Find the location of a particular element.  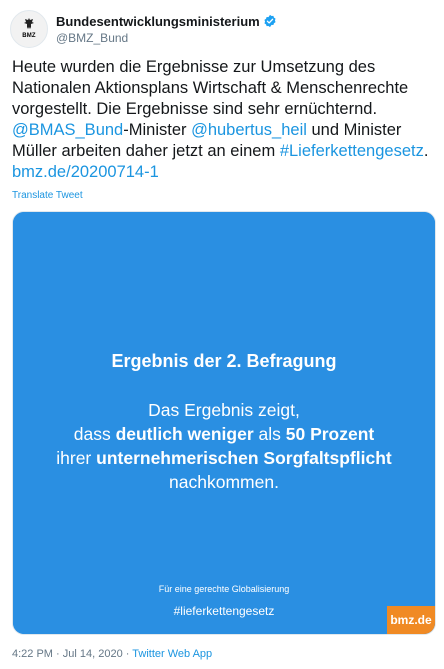

media-text: als is located at coordinates (269, 434).